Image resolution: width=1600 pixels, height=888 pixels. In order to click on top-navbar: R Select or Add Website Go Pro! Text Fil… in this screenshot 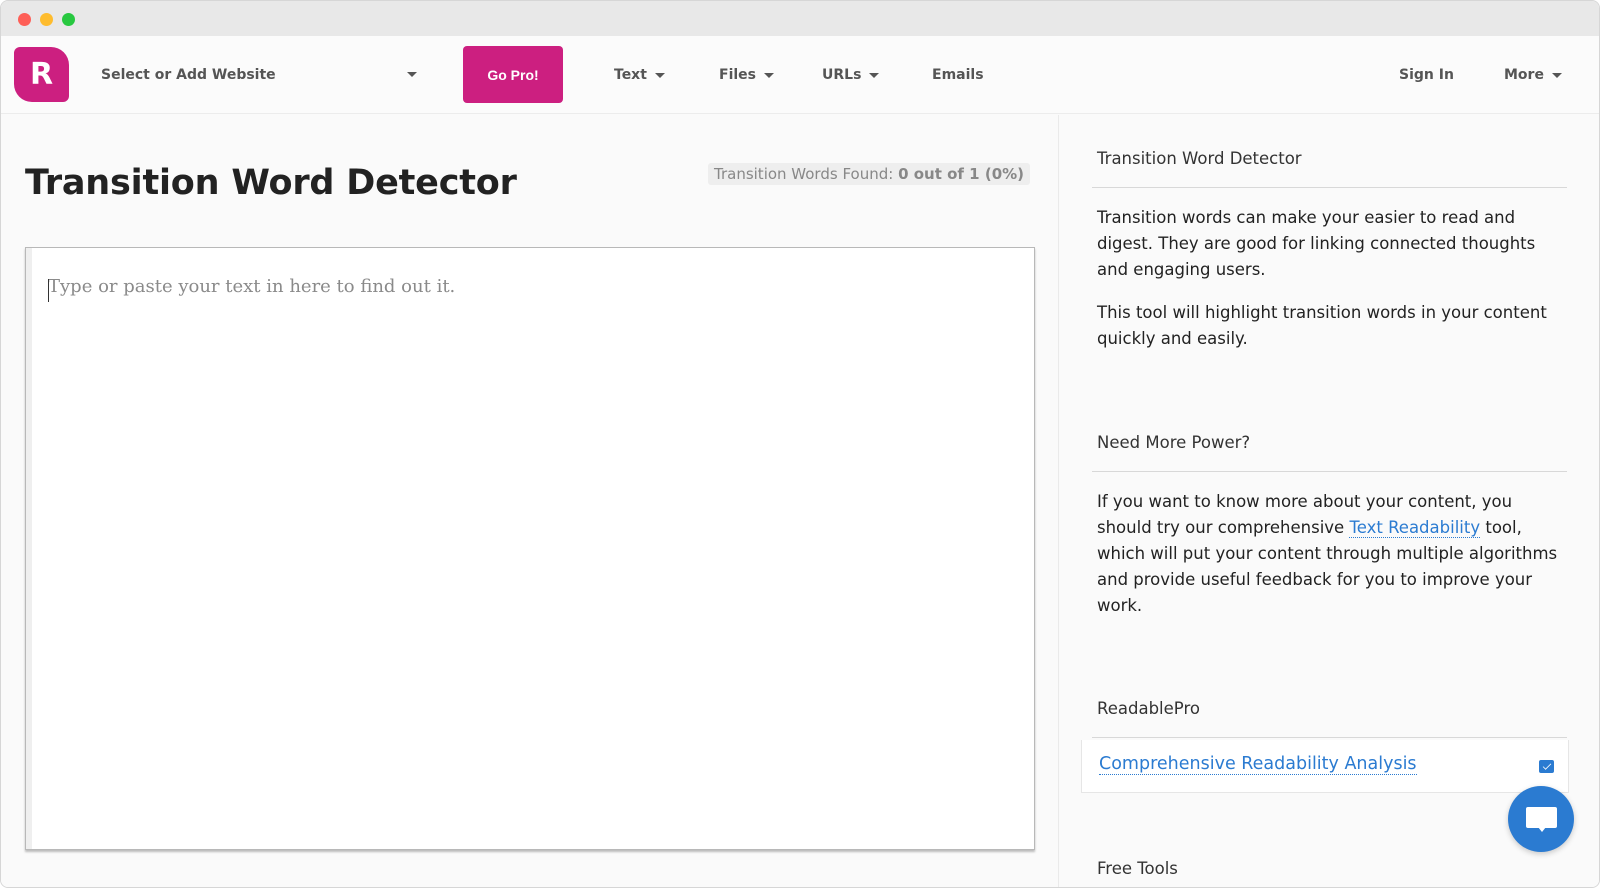, I will do `click(800, 75)`.